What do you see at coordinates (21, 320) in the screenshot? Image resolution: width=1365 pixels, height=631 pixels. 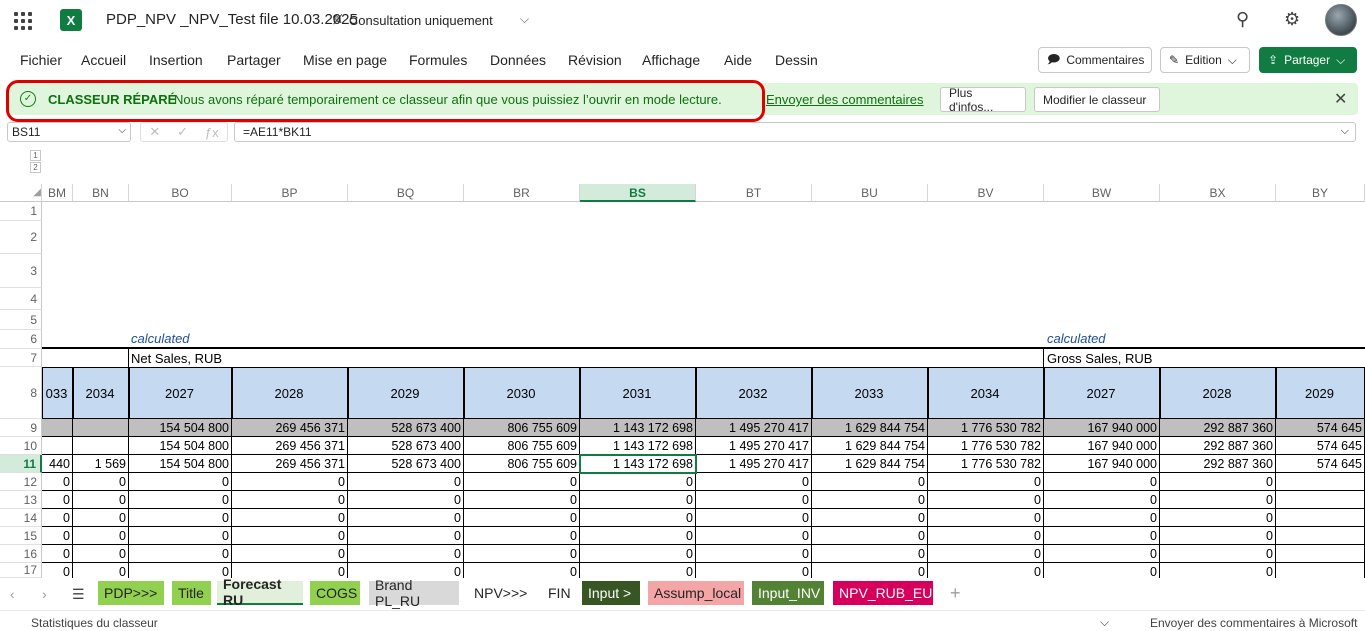 I see `row-header-5: 5` at bounding box center [21, 320].